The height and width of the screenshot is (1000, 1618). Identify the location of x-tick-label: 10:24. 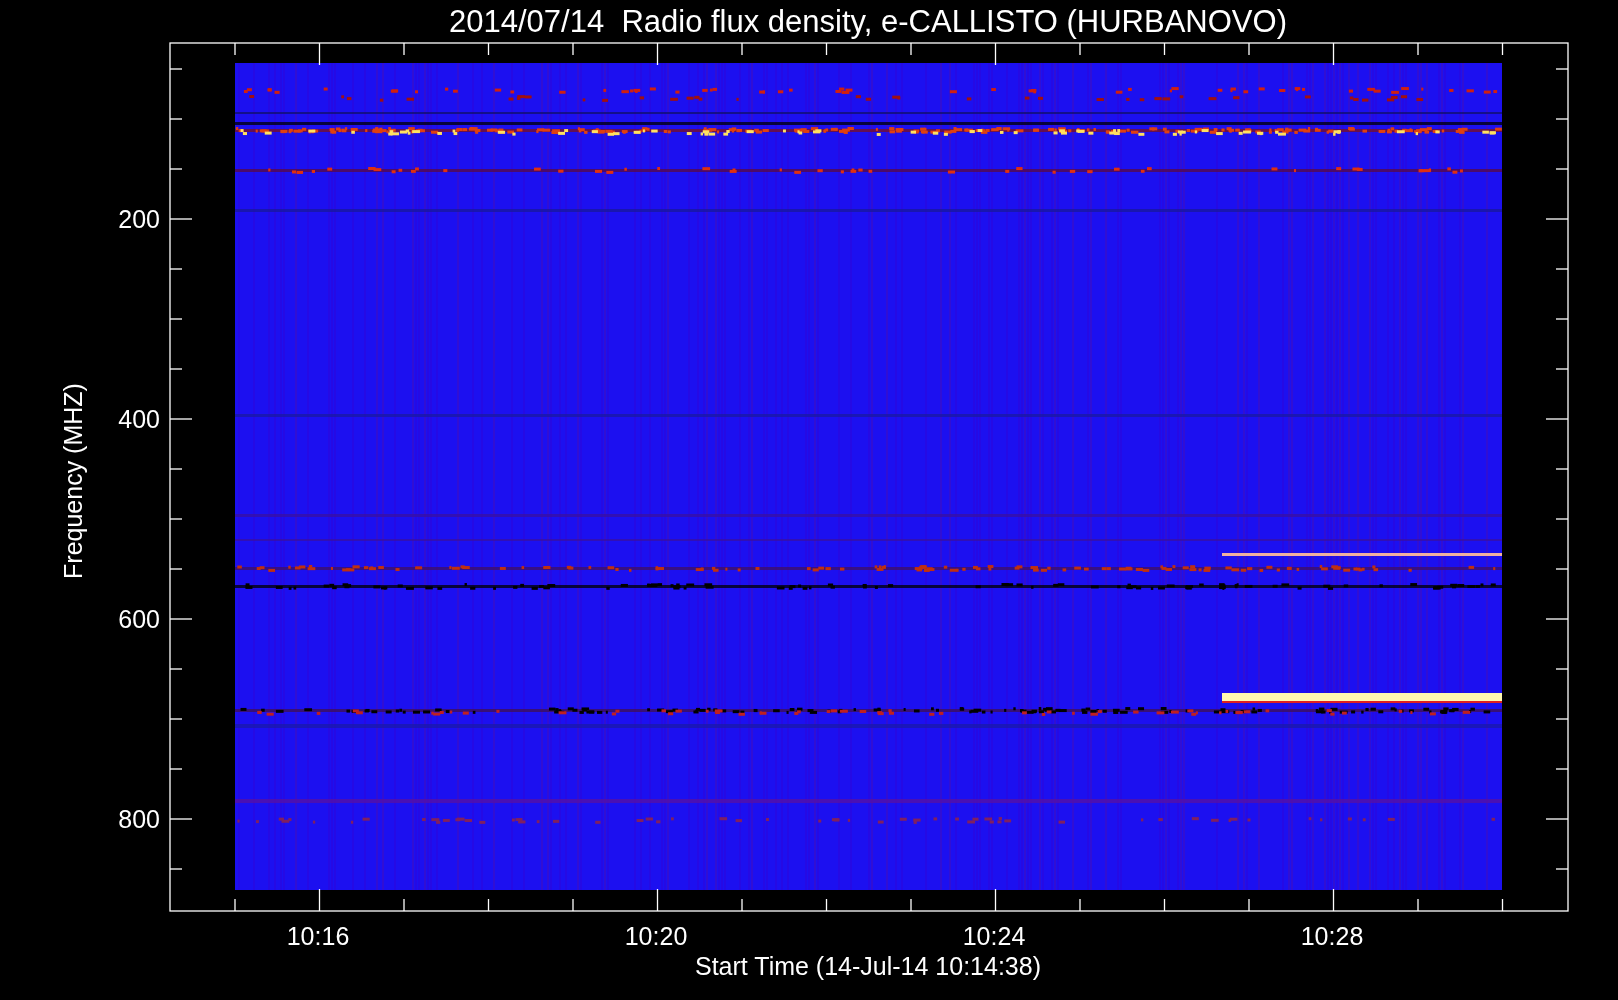
(994, 936).